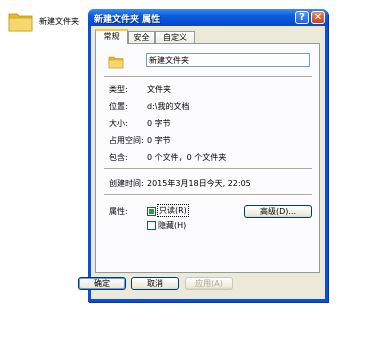 This screenshot has height=358, width=384. Describe the element at coordinates (172, 225) in the screenshot. I see `hidden-label: 隐藏(H)` at that location.